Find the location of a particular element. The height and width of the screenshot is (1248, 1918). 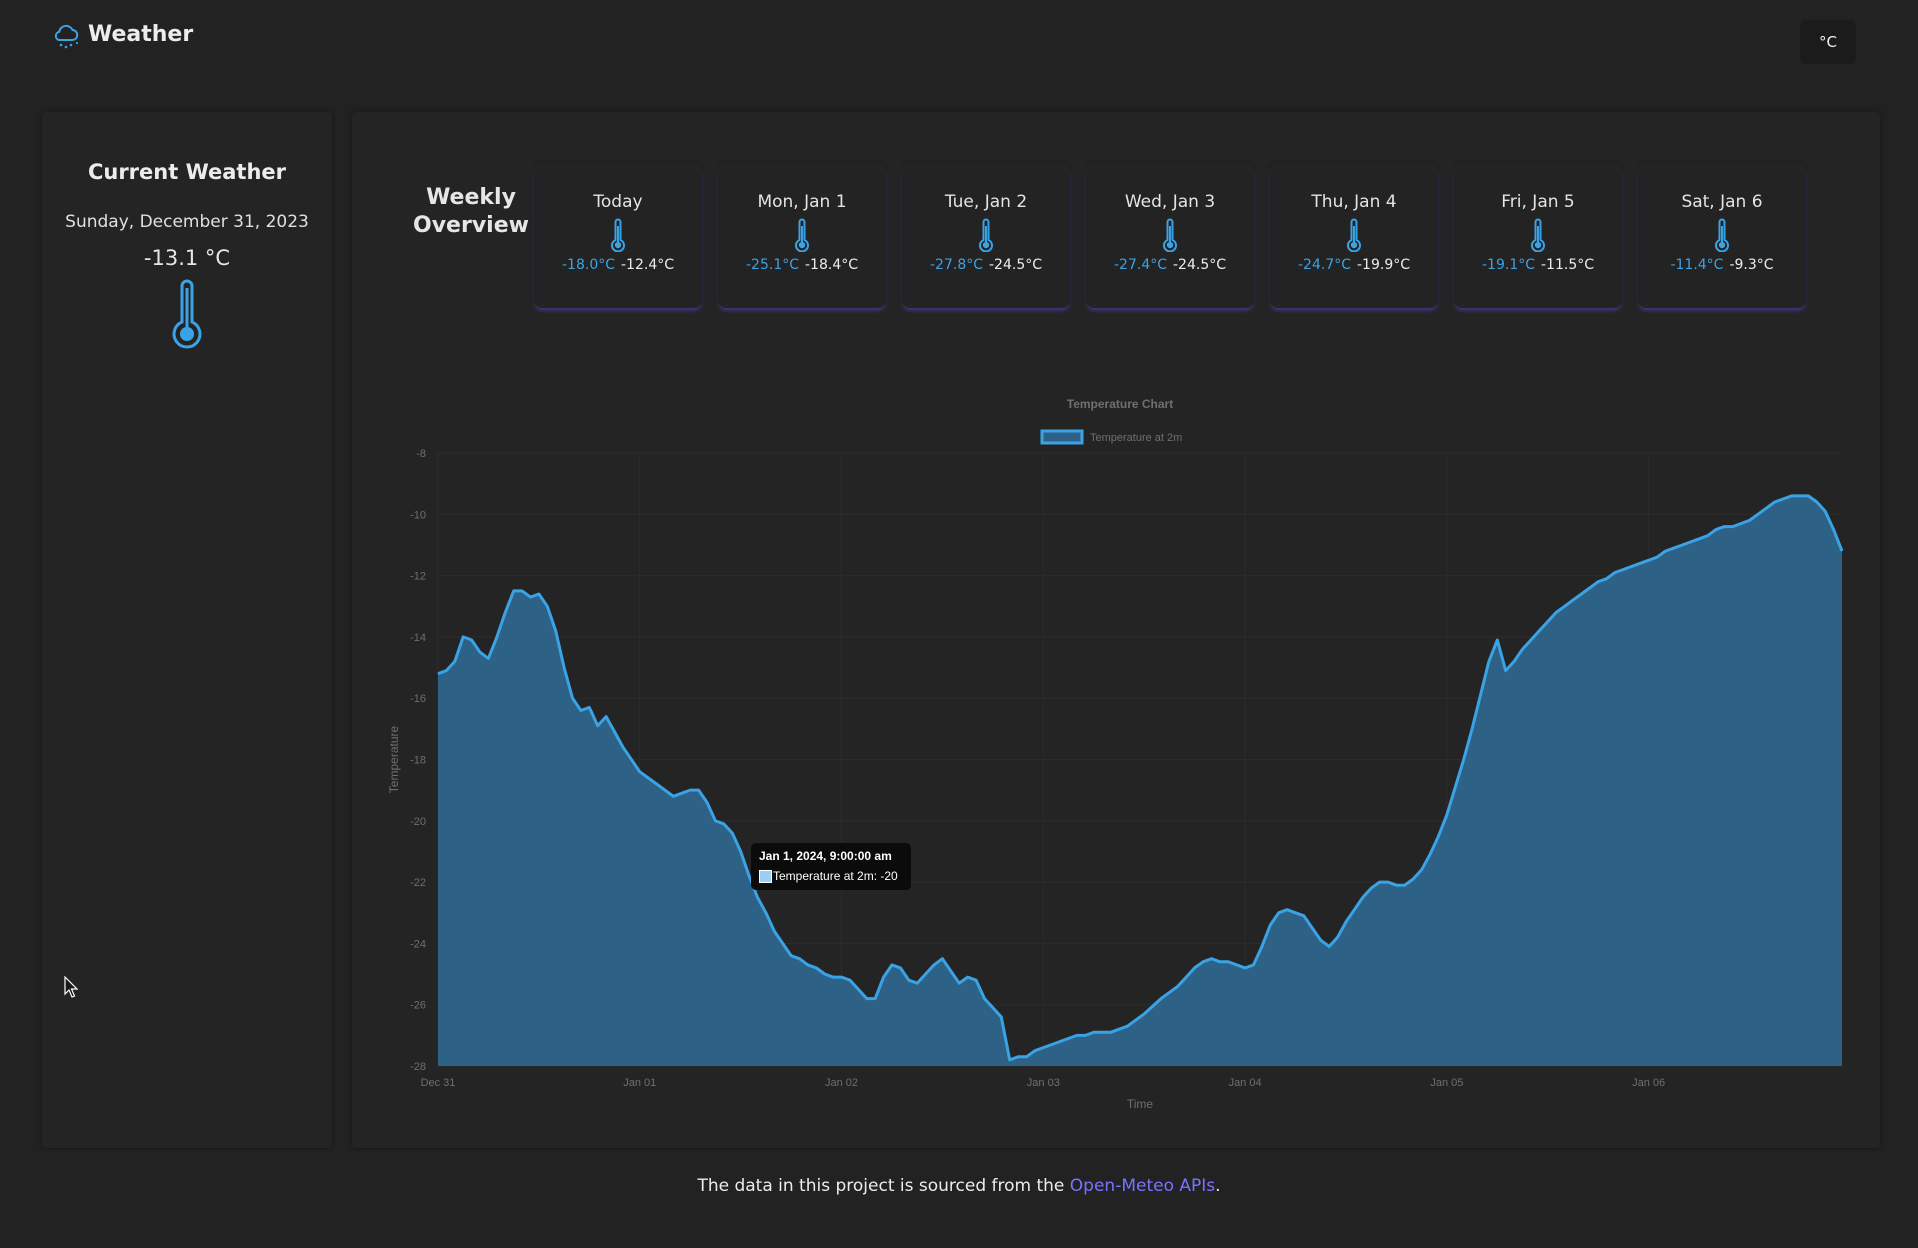

tooltip-title: Jan 1, 2024, 9:00:00 am is located at coordinates (825, 856).